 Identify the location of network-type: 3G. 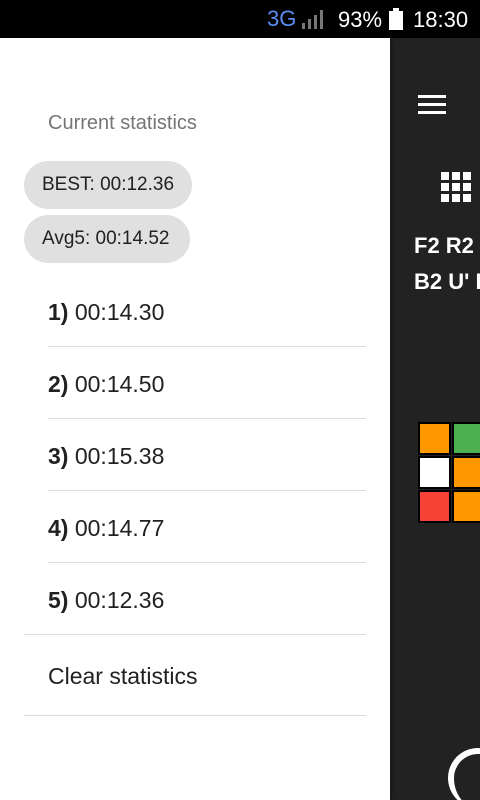
(282, 18).